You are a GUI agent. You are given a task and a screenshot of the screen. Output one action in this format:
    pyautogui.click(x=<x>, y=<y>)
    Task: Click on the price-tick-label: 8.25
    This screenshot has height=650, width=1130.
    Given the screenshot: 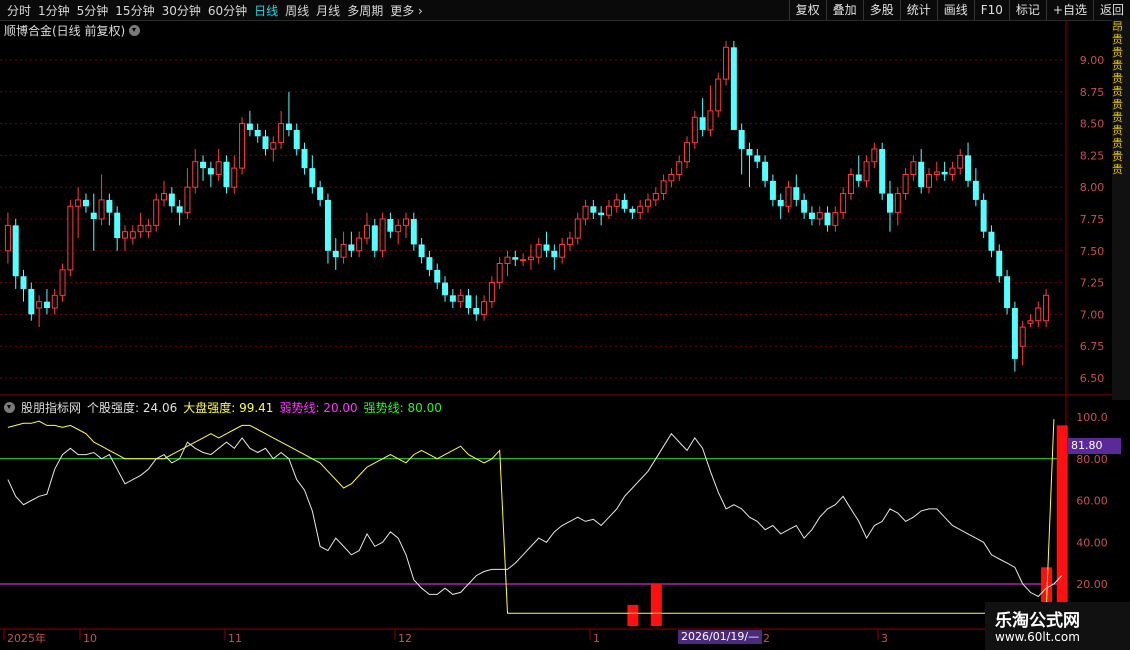 What is the action you would take?
    pyautogui.click(x=1092, y=155)
    